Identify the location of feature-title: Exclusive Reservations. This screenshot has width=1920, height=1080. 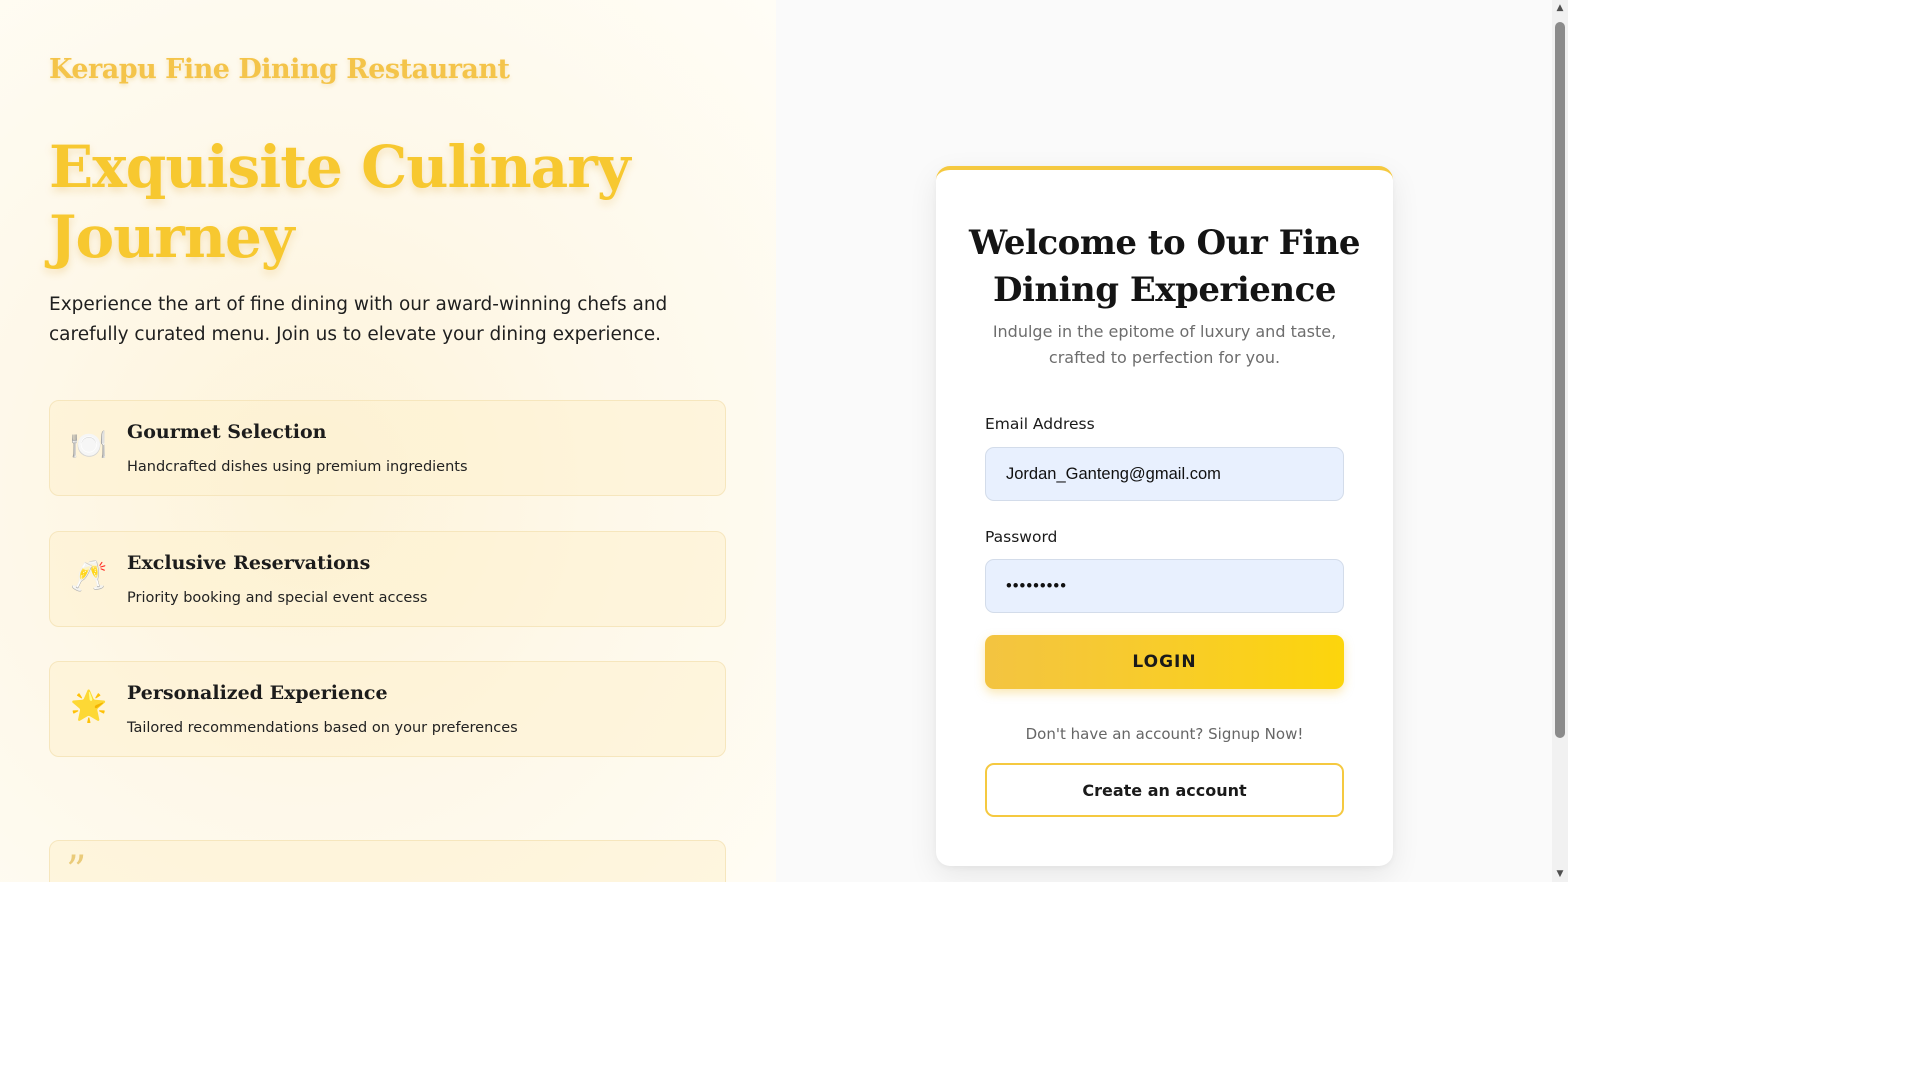
(249, 563).